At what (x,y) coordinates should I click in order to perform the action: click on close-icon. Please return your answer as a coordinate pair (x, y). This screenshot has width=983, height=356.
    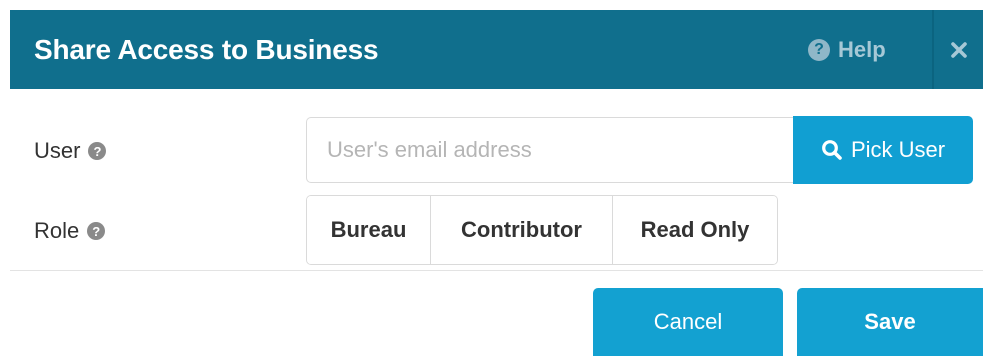
    Looking at the image, I should click on (958, 49).